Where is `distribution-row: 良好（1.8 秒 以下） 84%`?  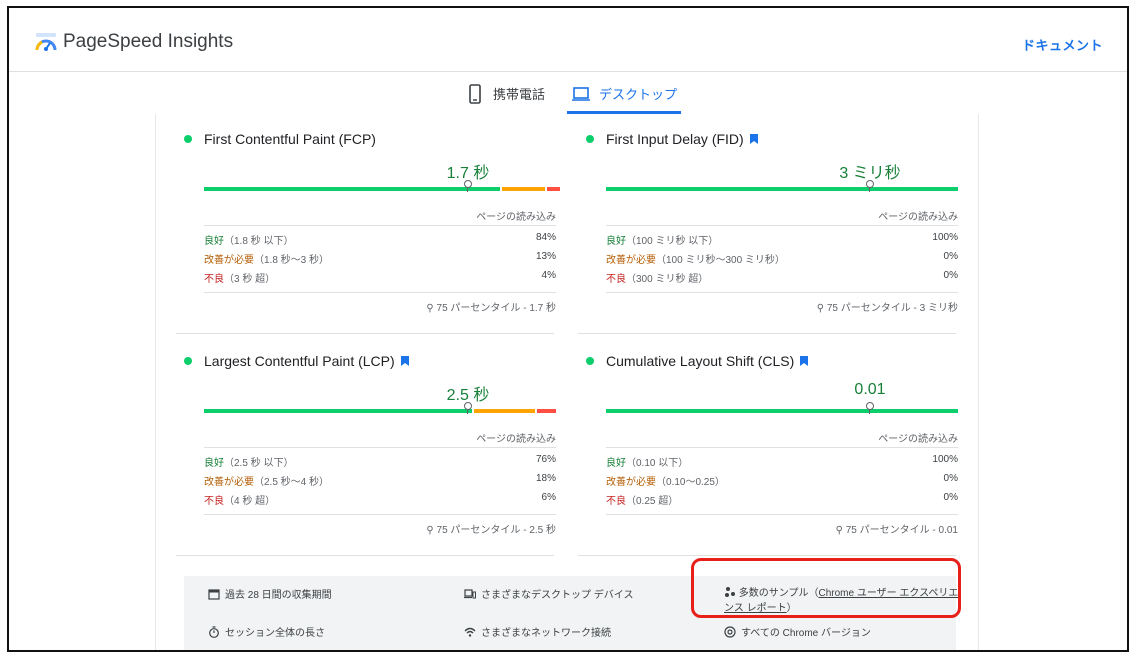 distribution-row: 良好（1.8 秒 以下） 84% is located at coordinates (380, 239).